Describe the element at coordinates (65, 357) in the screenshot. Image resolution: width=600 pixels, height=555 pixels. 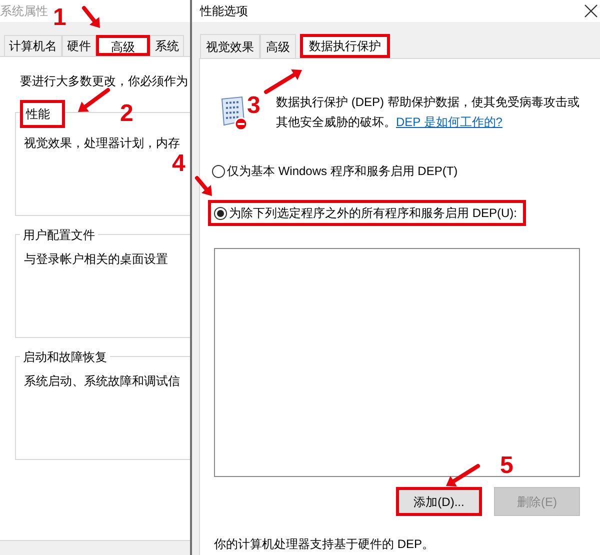
I see `group-title: 启动和故障恢复` at that location.